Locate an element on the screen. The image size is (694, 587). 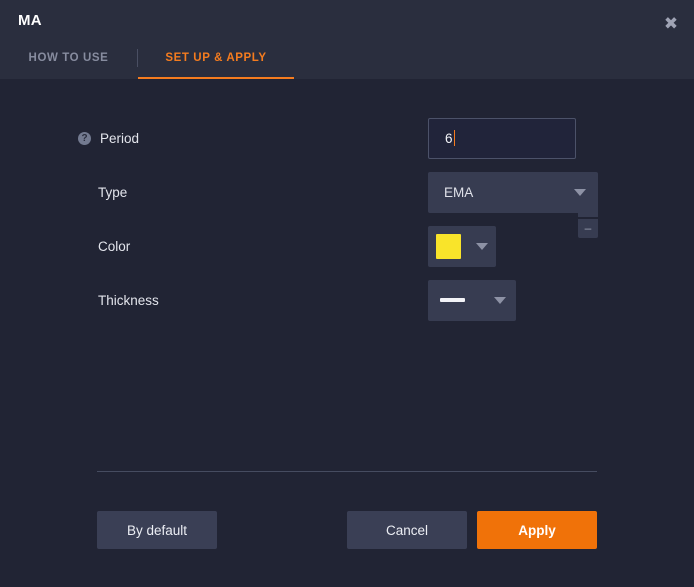
tab-set-up-and-apply-label: SET UP & APPLY is located at coordinates (216, 58).